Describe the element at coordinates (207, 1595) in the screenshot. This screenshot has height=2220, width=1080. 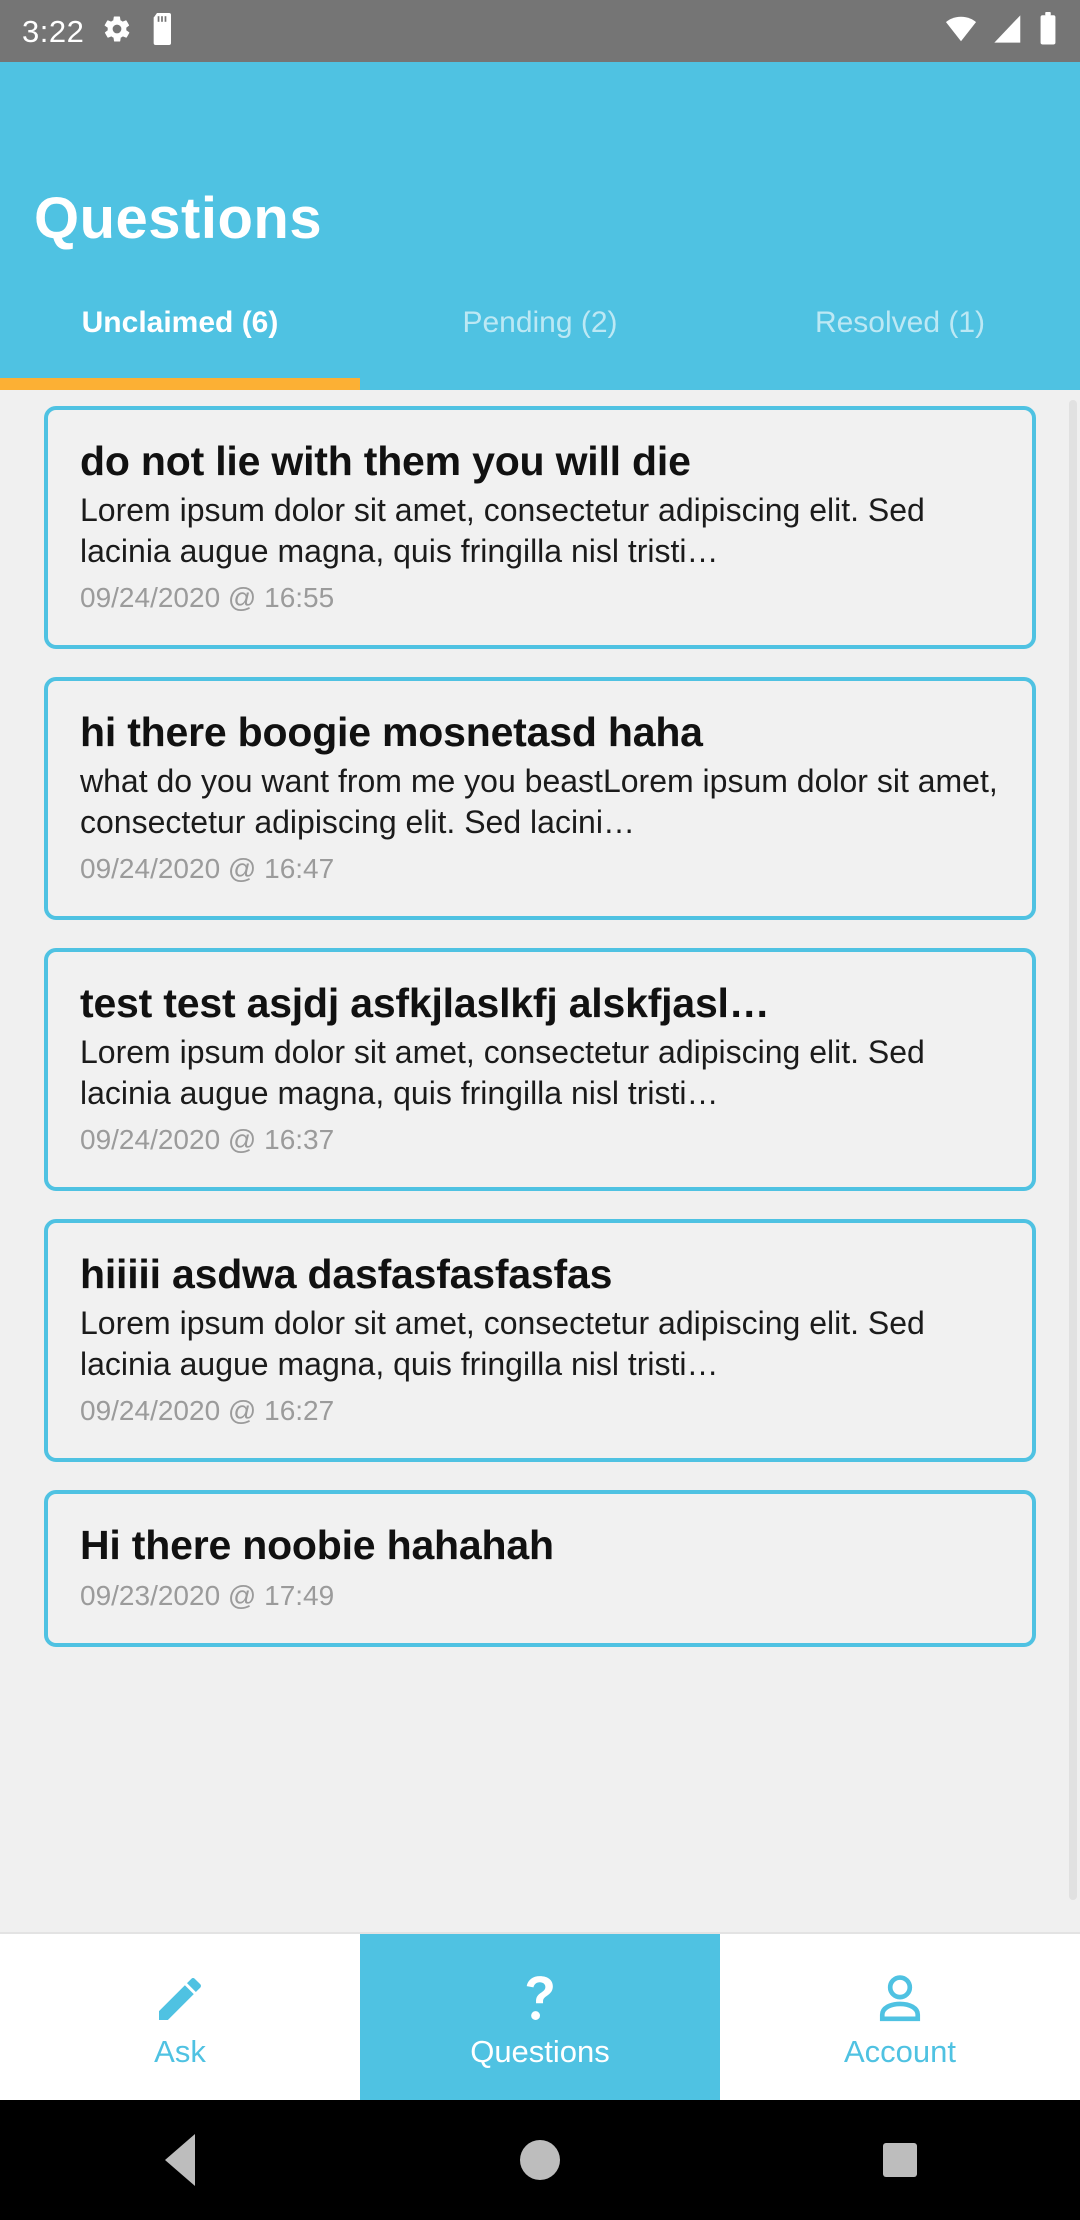
I see `question-timestamp: 09/23/2020 @ 17:49` at that location.